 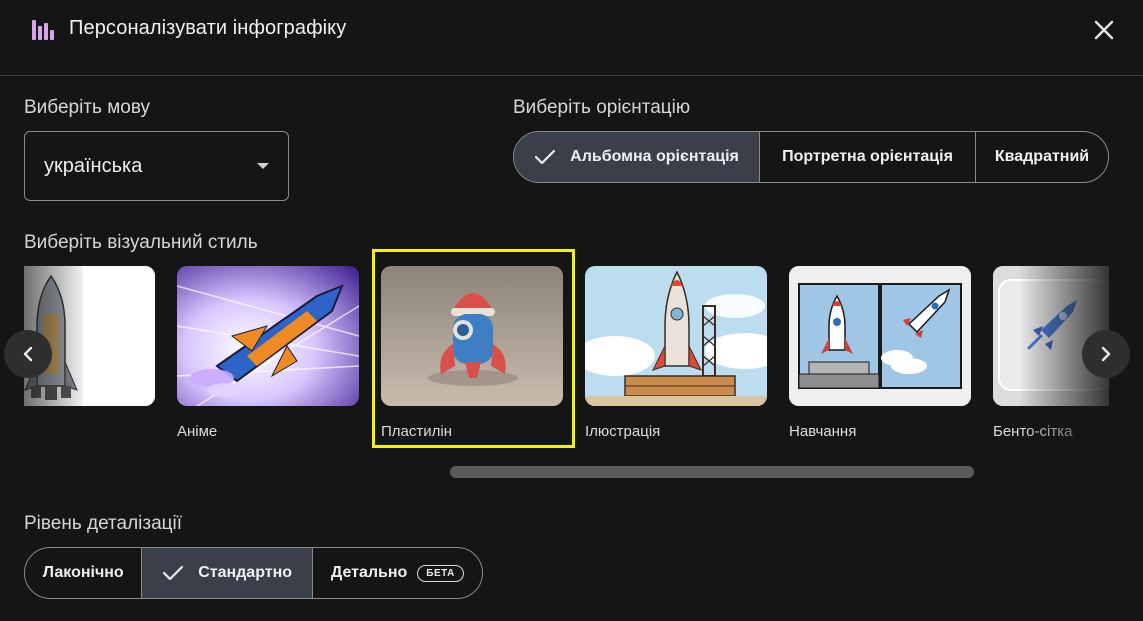 What do you see at coordinates (141, 242) in the screenshot?
I see `visual-style-label: Виберіть візуальний стиль` at bounding box center [141, 242].